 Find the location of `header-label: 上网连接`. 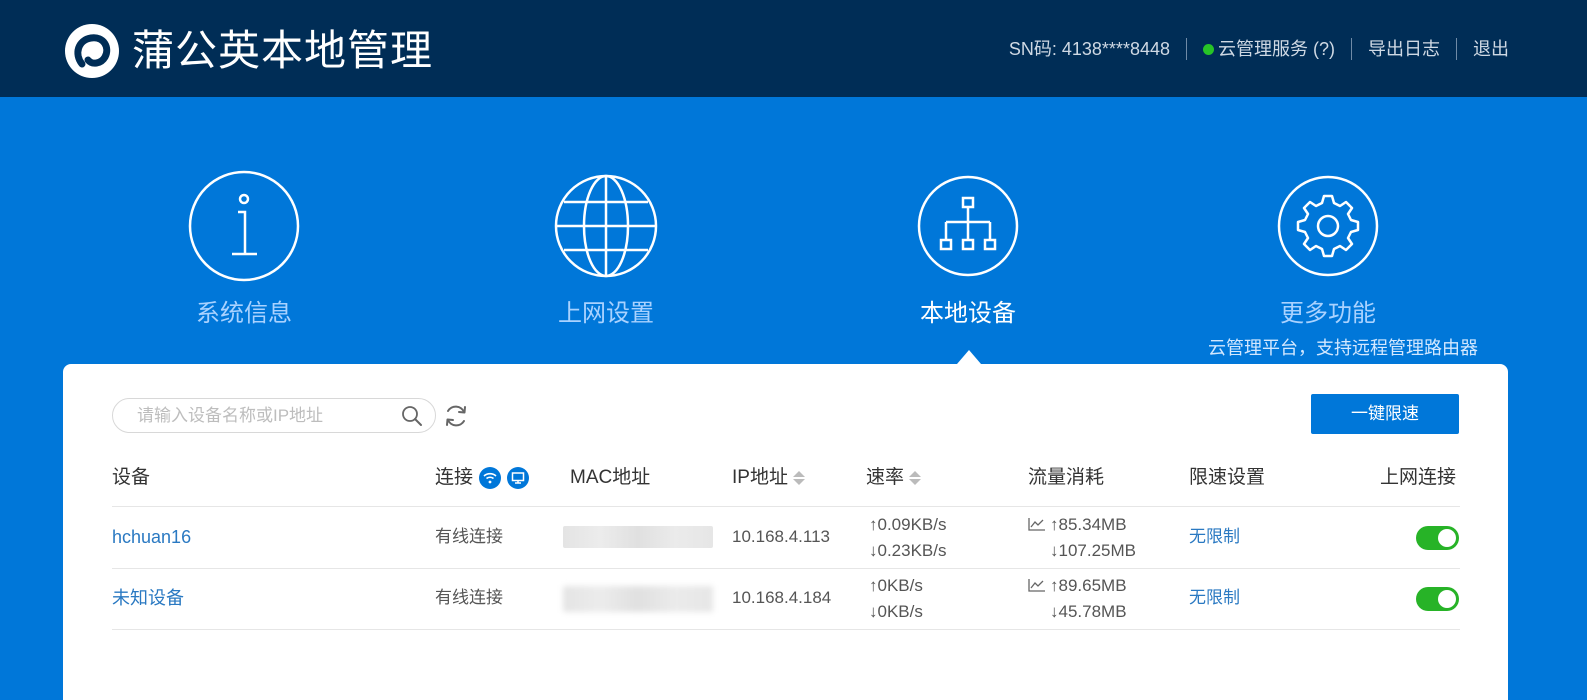

header-label: 上网连接 is located at coordinates (1418, 477).